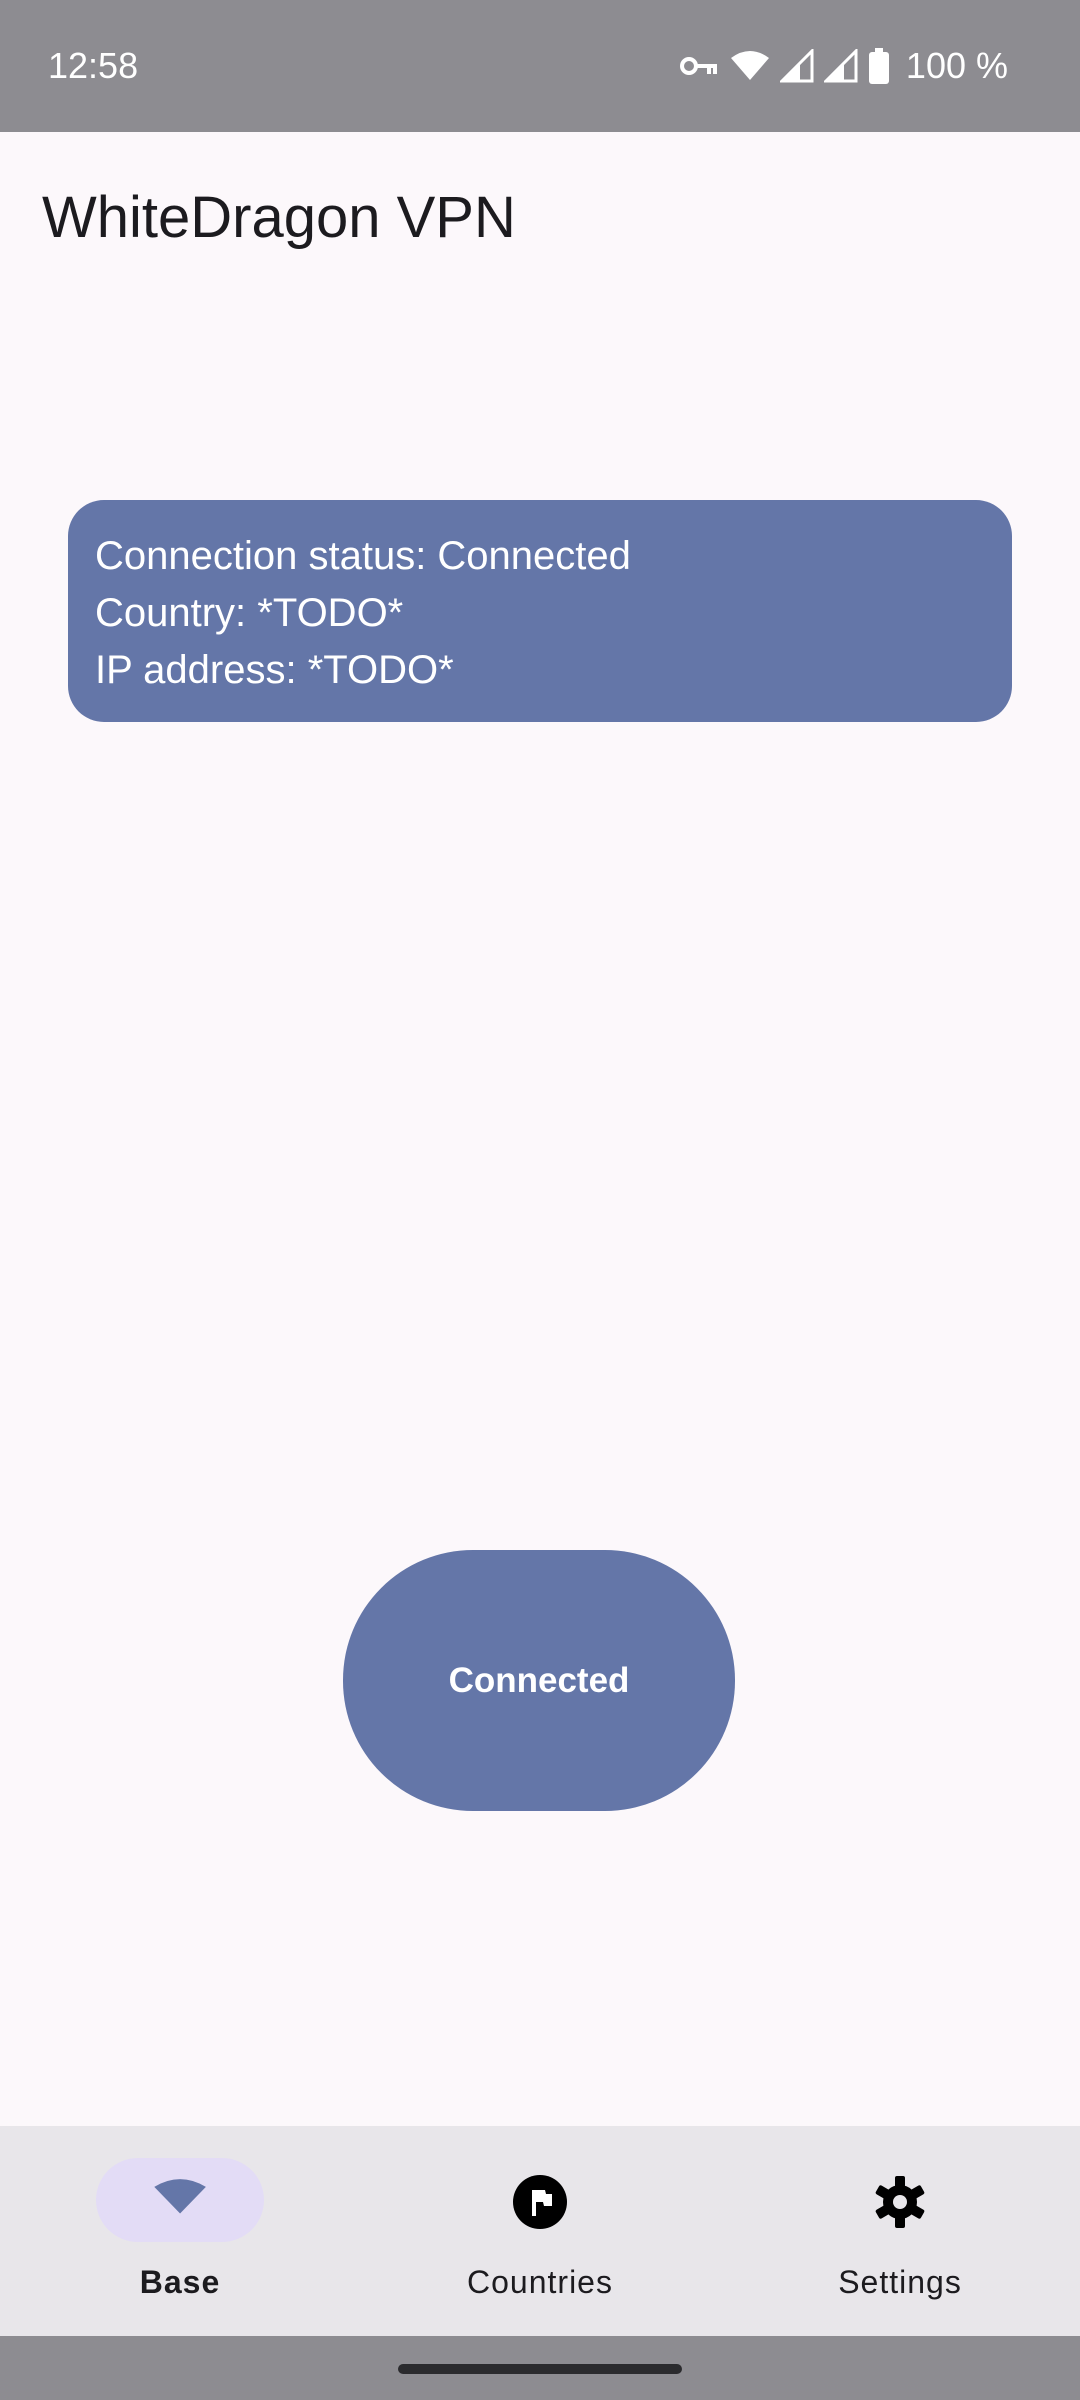 This screenshot has height=2400, width=1080. I want to click on gesture-navigation-bar, so click(540, 2368).